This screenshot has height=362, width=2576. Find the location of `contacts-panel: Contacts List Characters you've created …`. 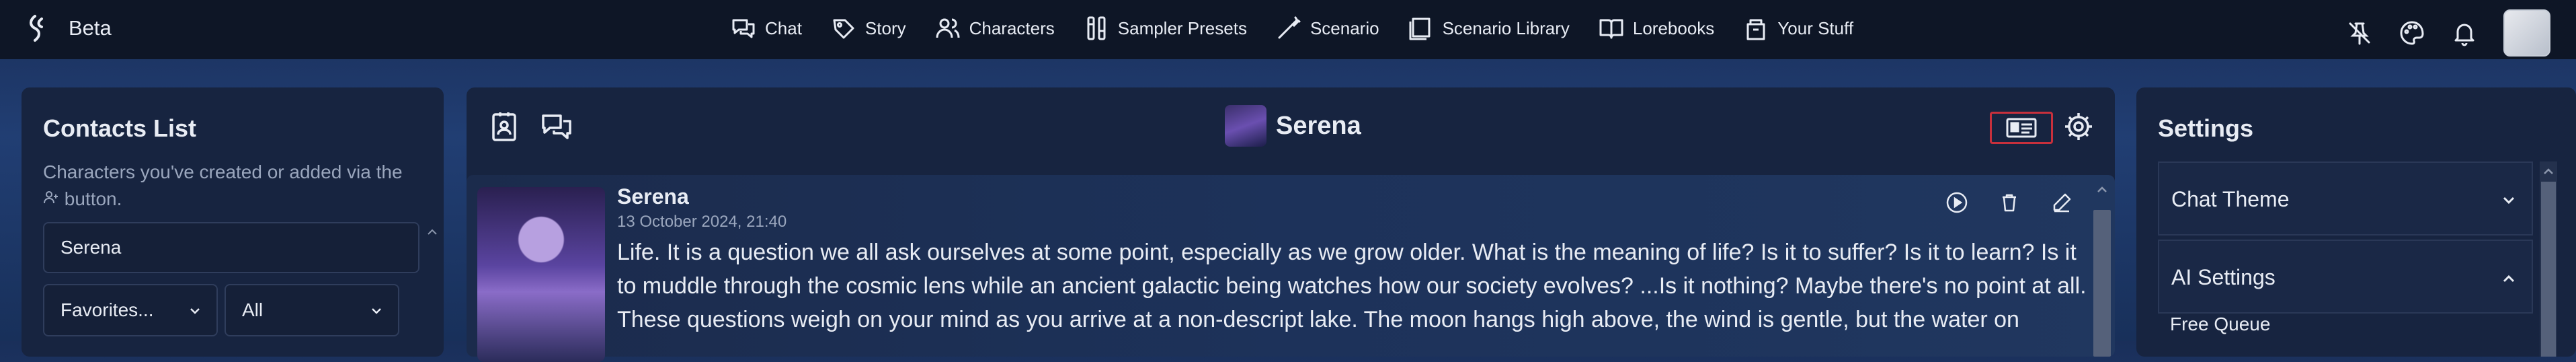

contacts-panel: Contacts List Characters you've created … is located at coordinates (233, 222).